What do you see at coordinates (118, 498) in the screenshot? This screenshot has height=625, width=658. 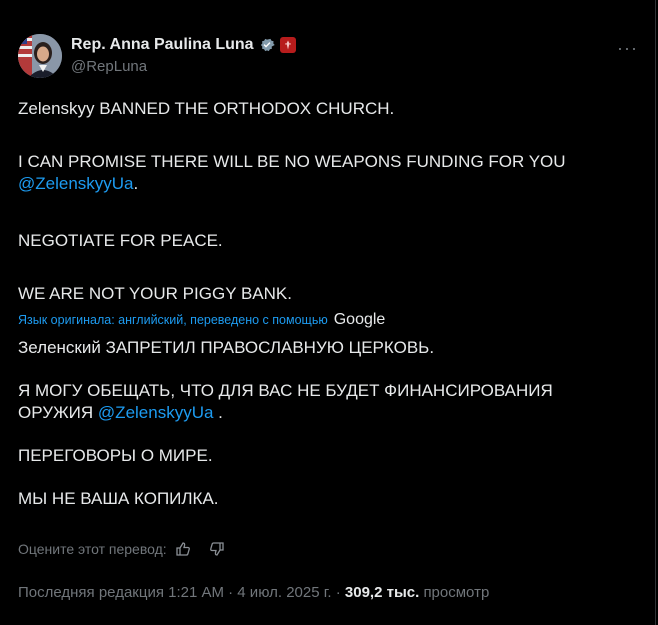 I see `translated-line-4: МЫ НЕ ВАША КОПИЛКА.` at bounding box center [118, 498].